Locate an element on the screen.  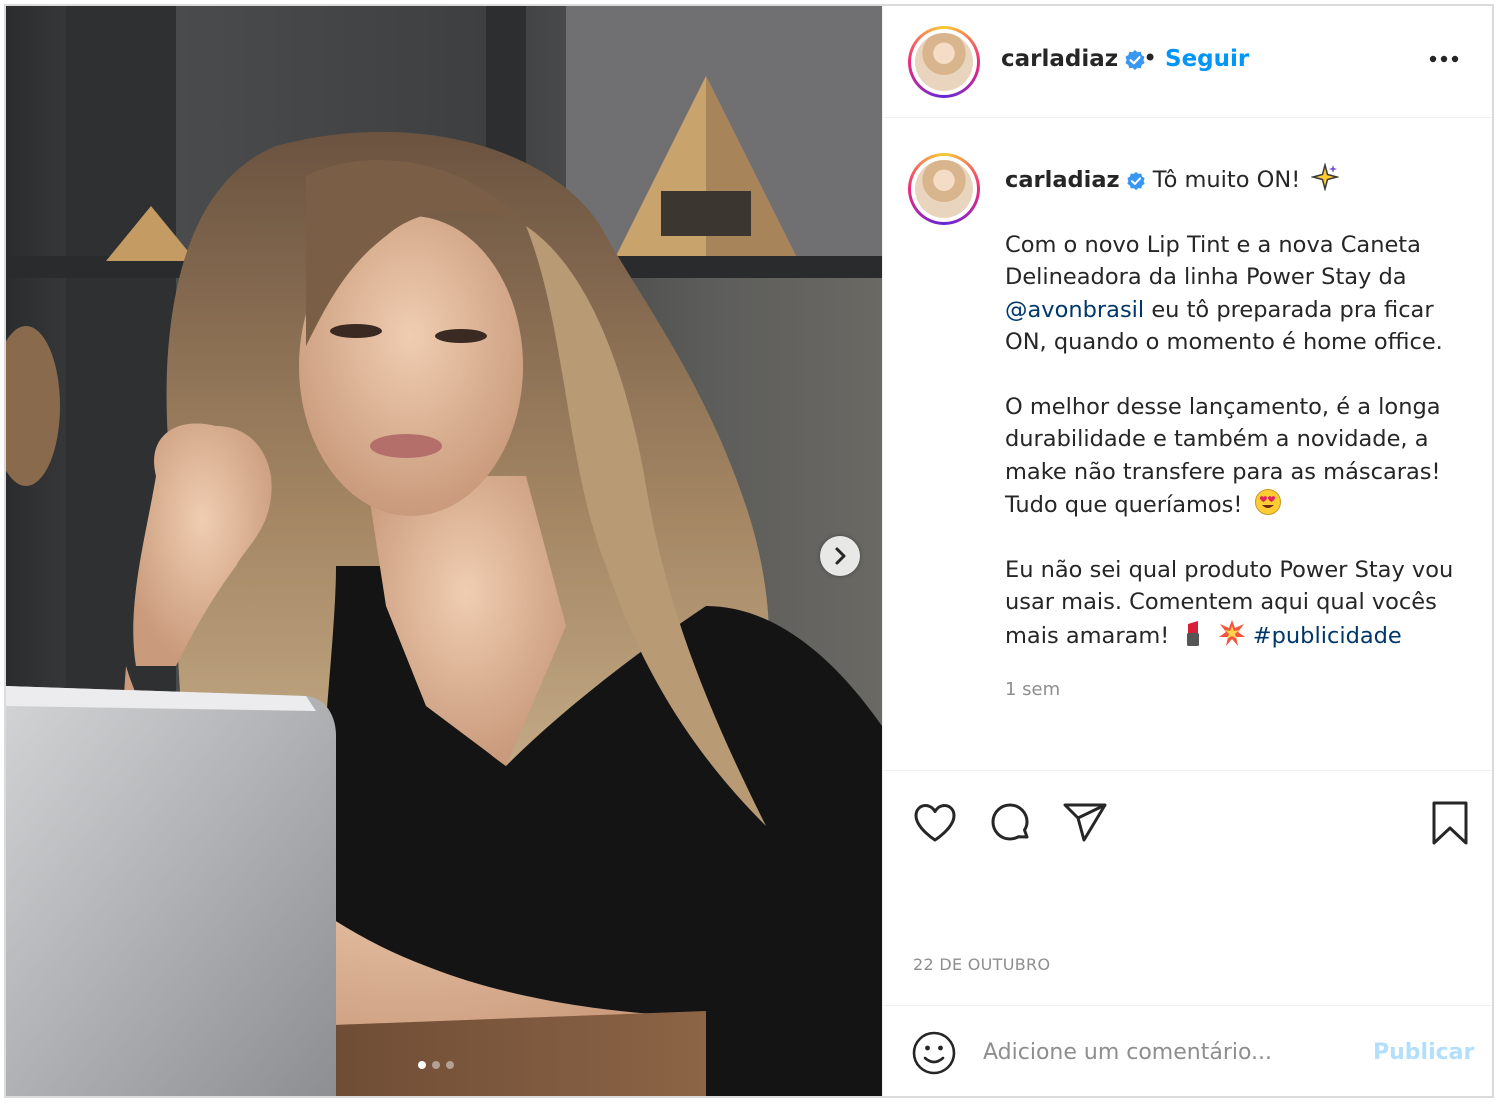
carousel-dot-active is located at coordinates (422, 1065).